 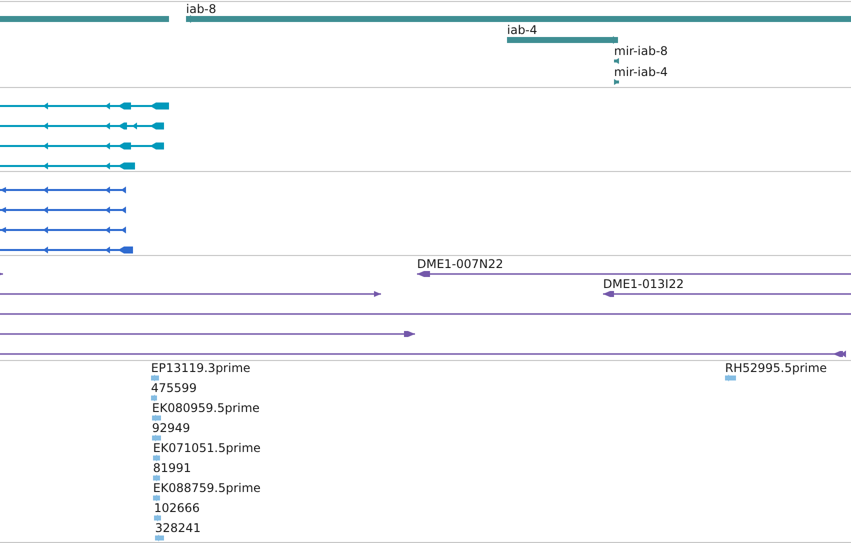 I want to click on feature-label: 81991, so click(x=172, y=468).